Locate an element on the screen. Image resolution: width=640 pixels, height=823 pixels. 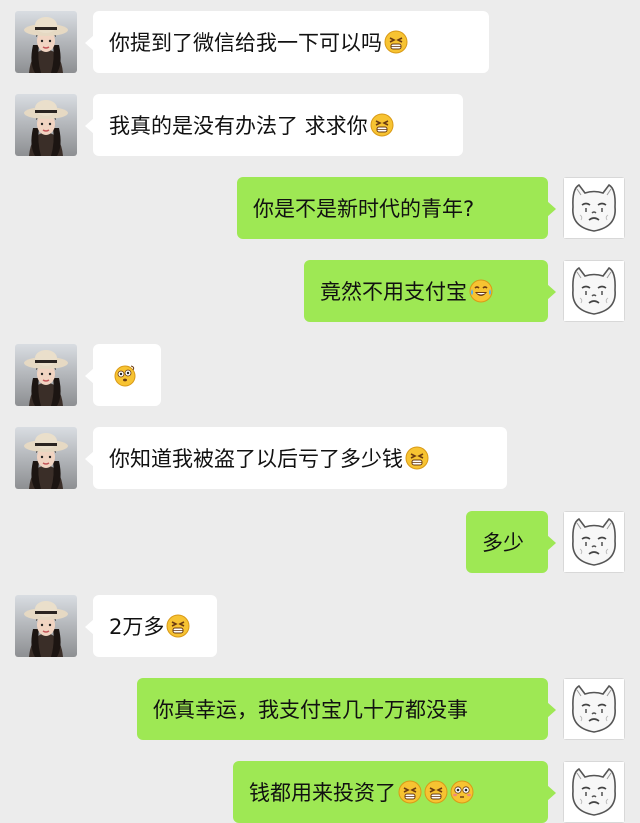
message-bubble-incoming: 你提到了微信给我一下可以吗 is located at coordinates (287, 42).